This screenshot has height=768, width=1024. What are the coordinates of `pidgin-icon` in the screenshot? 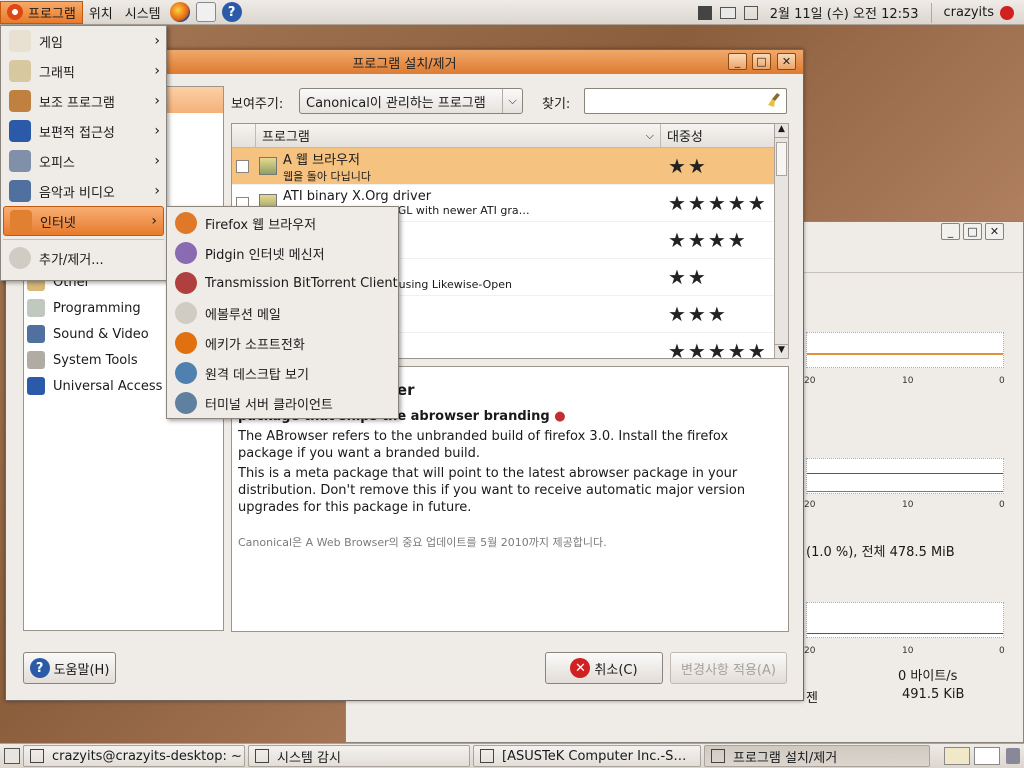 It's located at (186, 253).